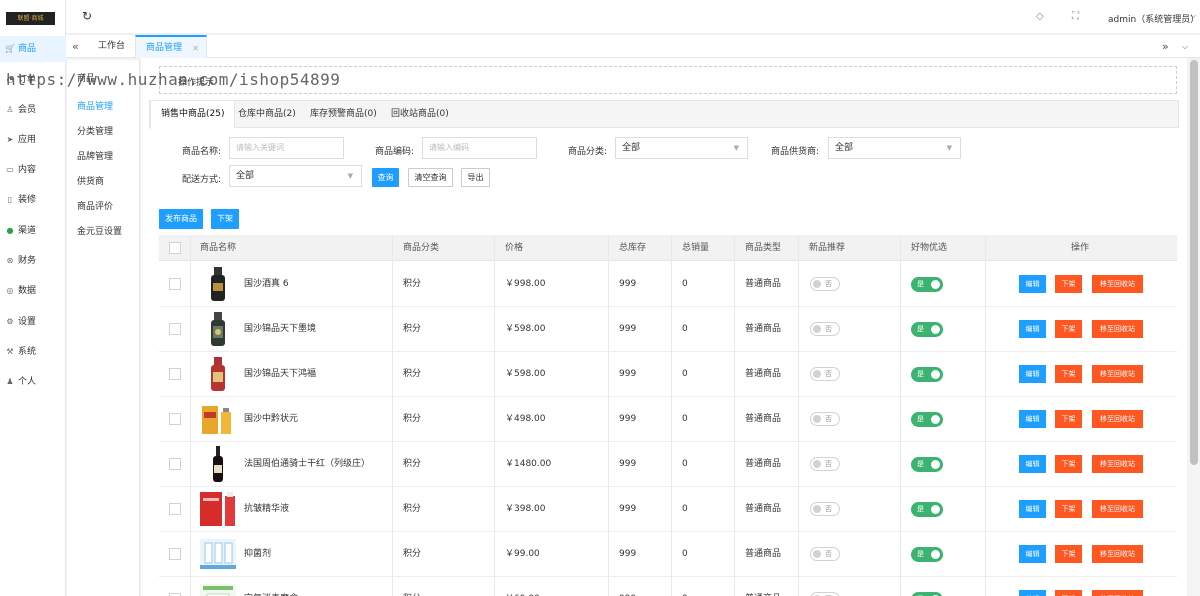 The width and height of the screenshot is (1200, 596). What do you see at coordinates (33, 382) in the screenshot?
I see `nav-item-11: ♟ 个人` at bounding box center [33, 382].